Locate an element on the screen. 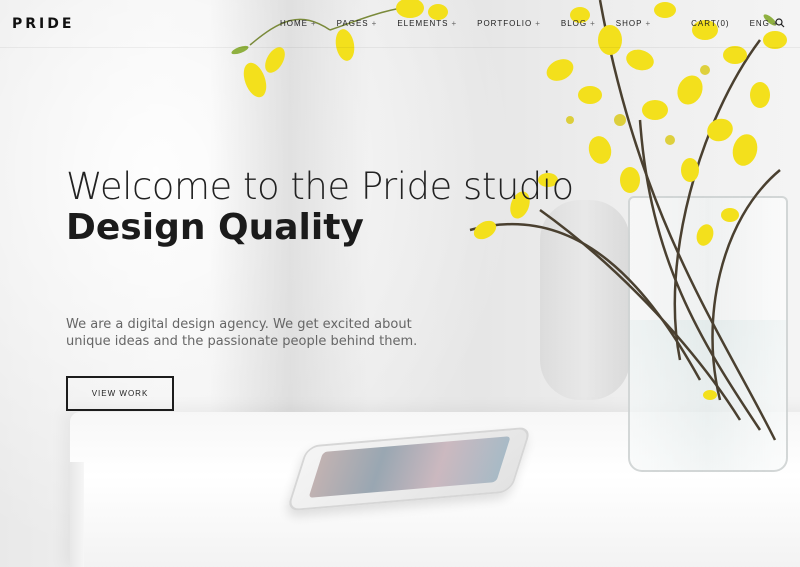  nav-item-portfolio: PORTFOLIO + is located at coordinates (509, 23).